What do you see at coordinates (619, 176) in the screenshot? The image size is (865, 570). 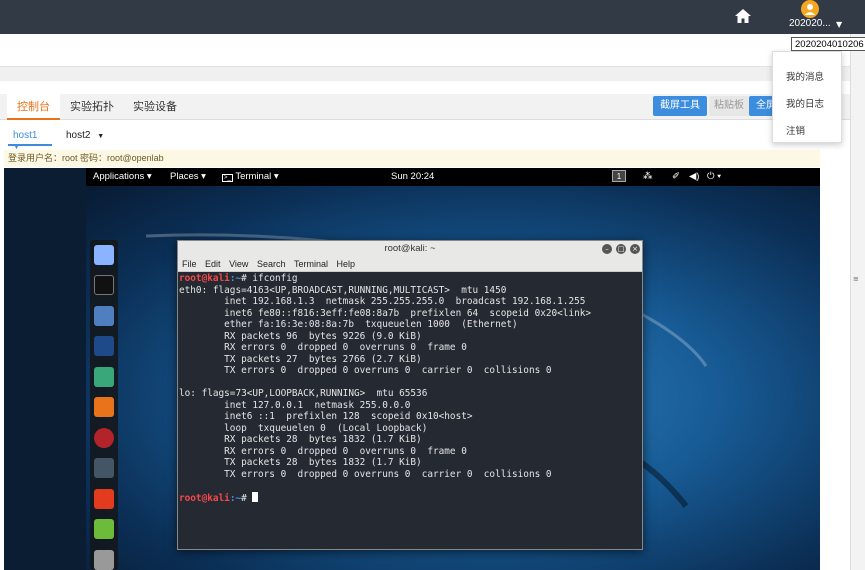 I see `workspace-indicator: 1` at bounding box center [619, 176].